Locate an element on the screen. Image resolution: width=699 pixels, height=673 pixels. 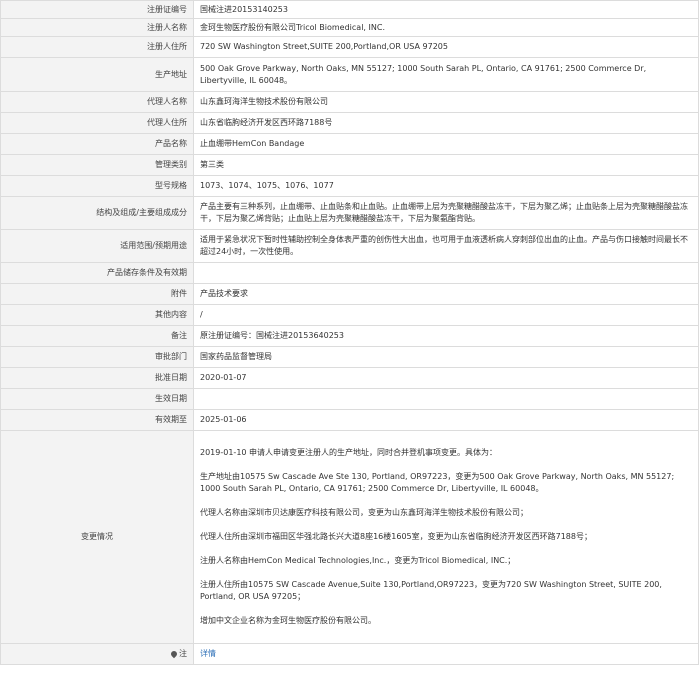
field-label: 产品名称 is located at coordinates (97, 144).